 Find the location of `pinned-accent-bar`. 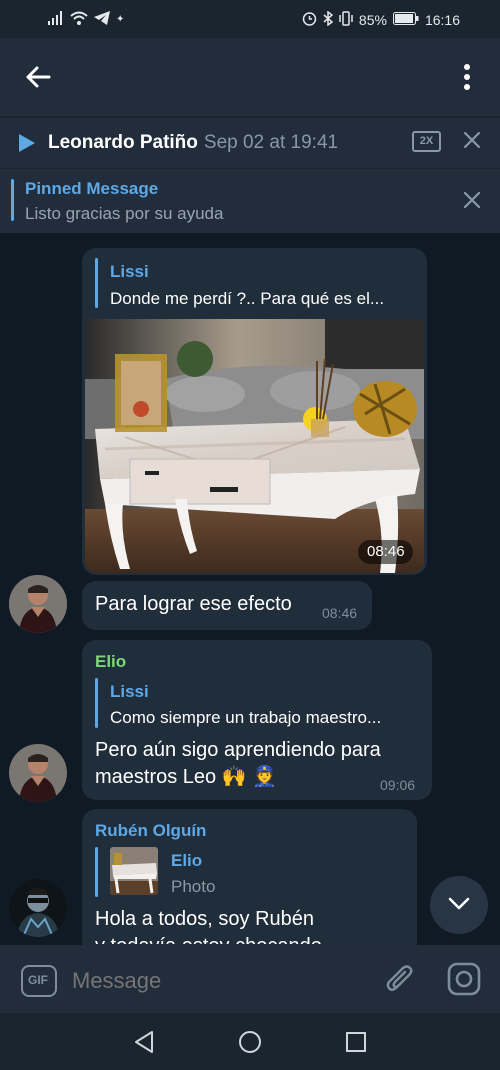

pinned-accent-bar is located at coordinates (12, 200).